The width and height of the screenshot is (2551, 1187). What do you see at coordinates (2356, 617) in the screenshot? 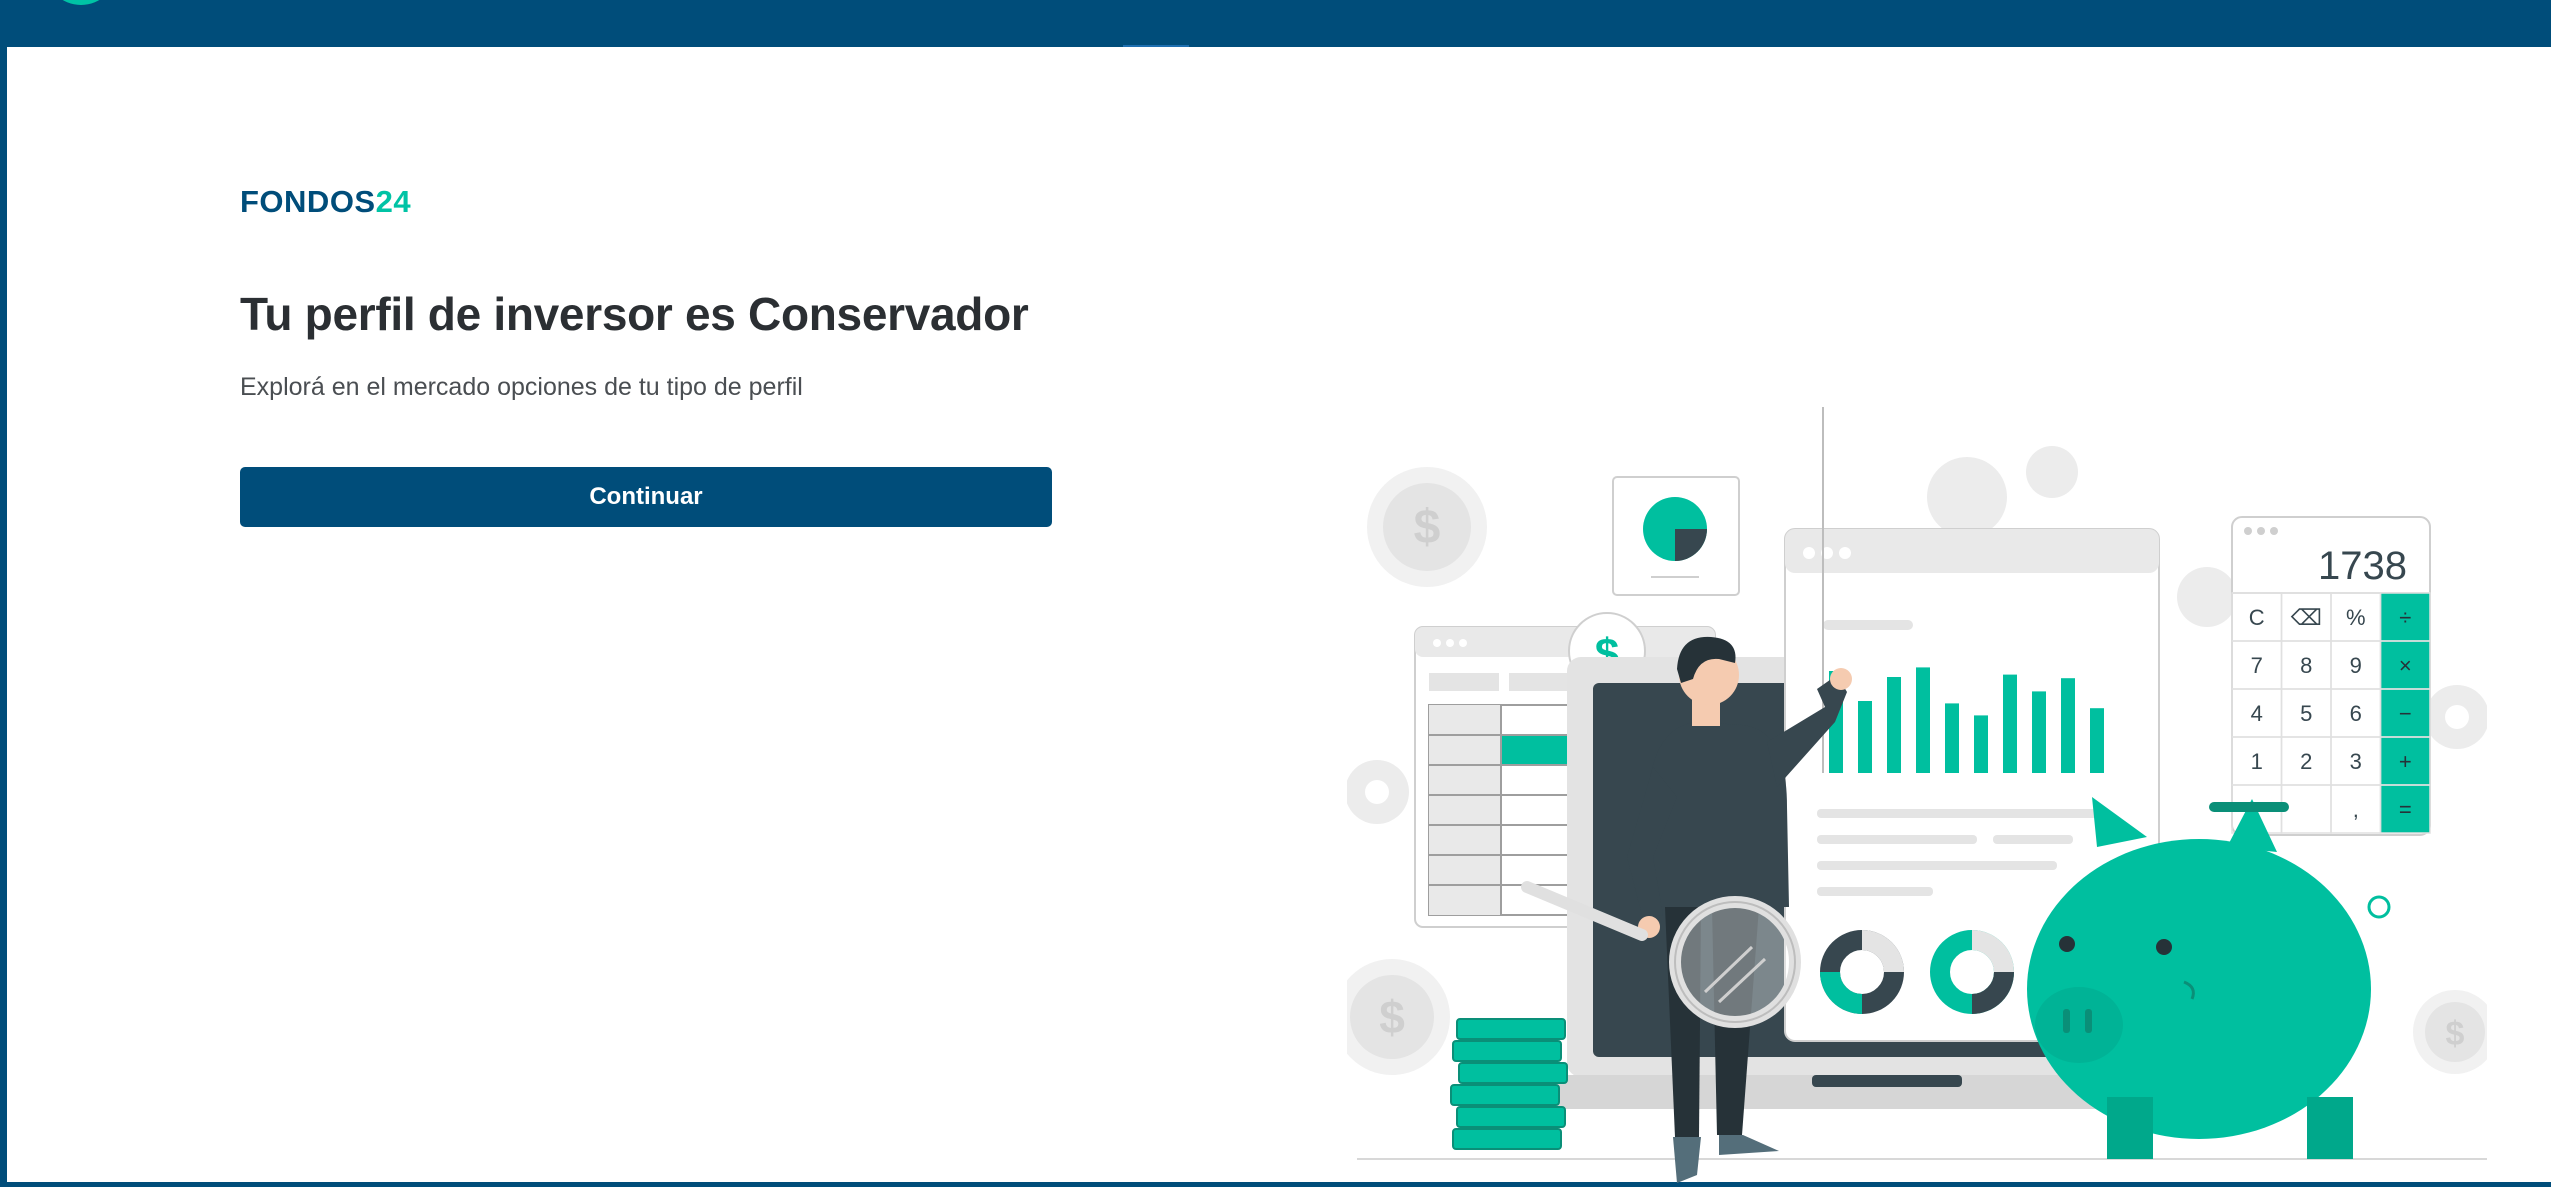
I see `calculator-key-label: %` at bounding box center [2356, 617].